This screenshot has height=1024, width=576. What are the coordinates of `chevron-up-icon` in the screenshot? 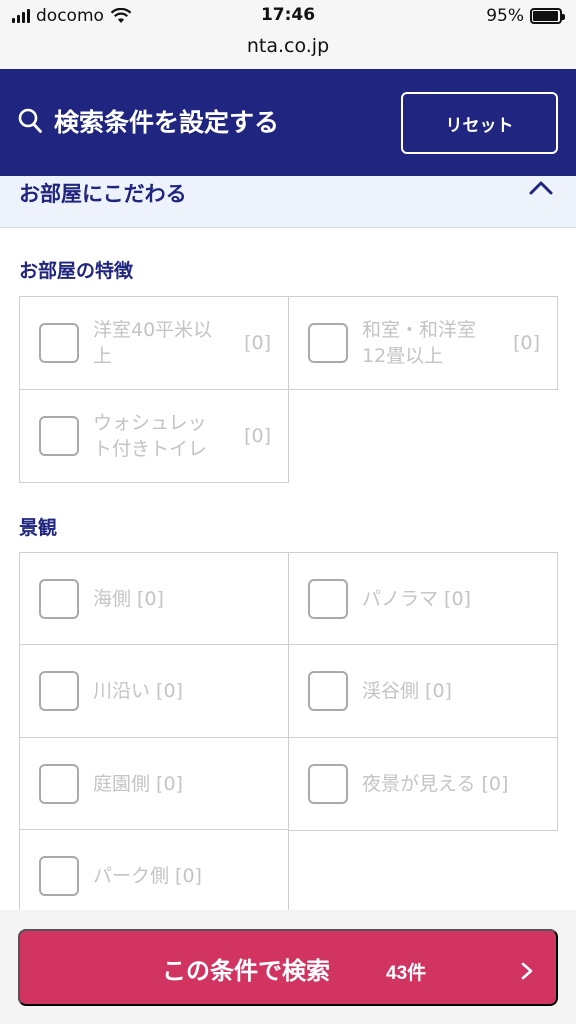 It's located at (541, 189).